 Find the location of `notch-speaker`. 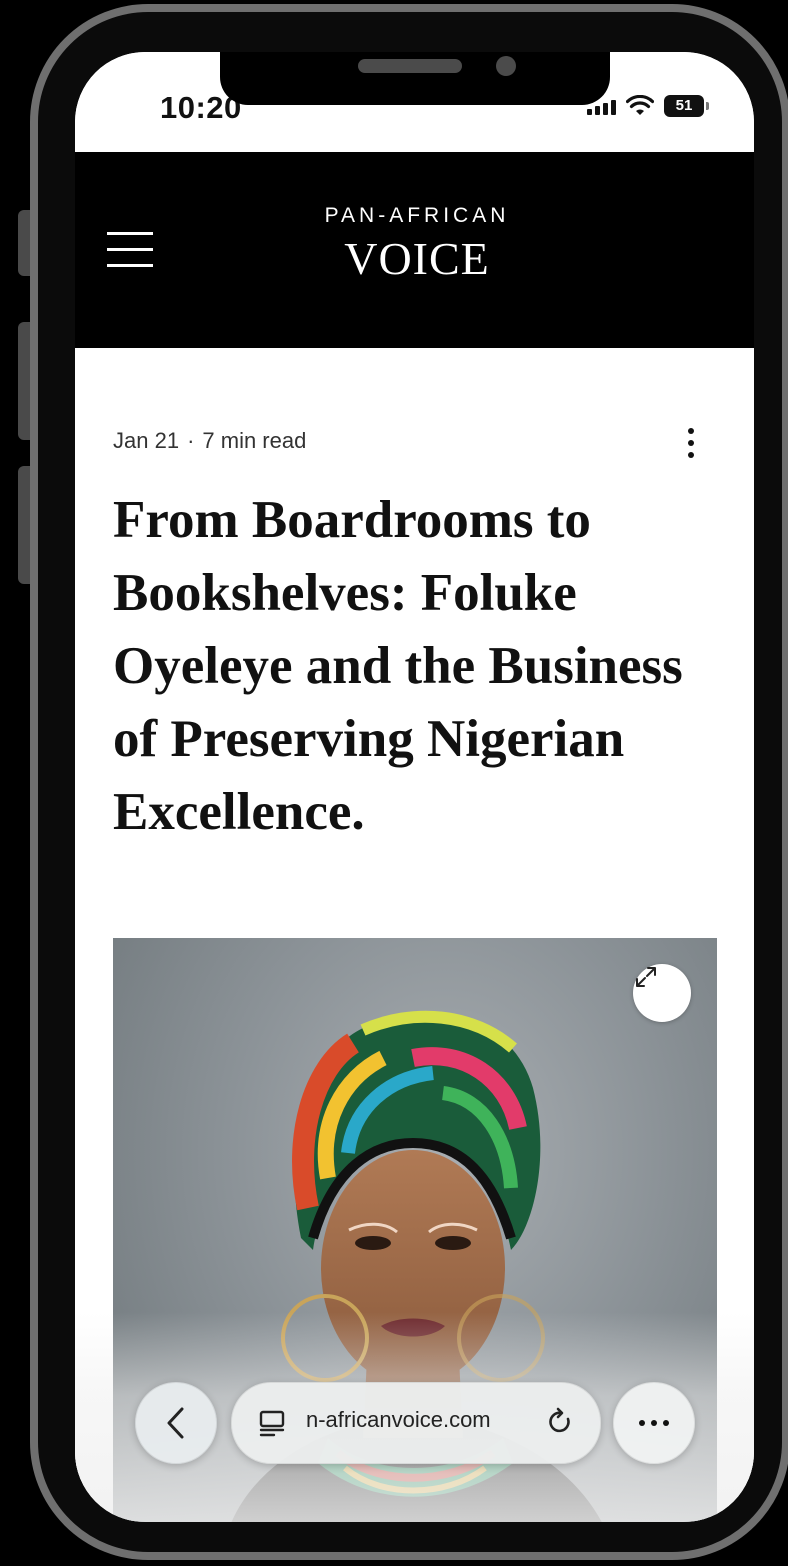

notch-speaker is located at coordinates (410, 66).